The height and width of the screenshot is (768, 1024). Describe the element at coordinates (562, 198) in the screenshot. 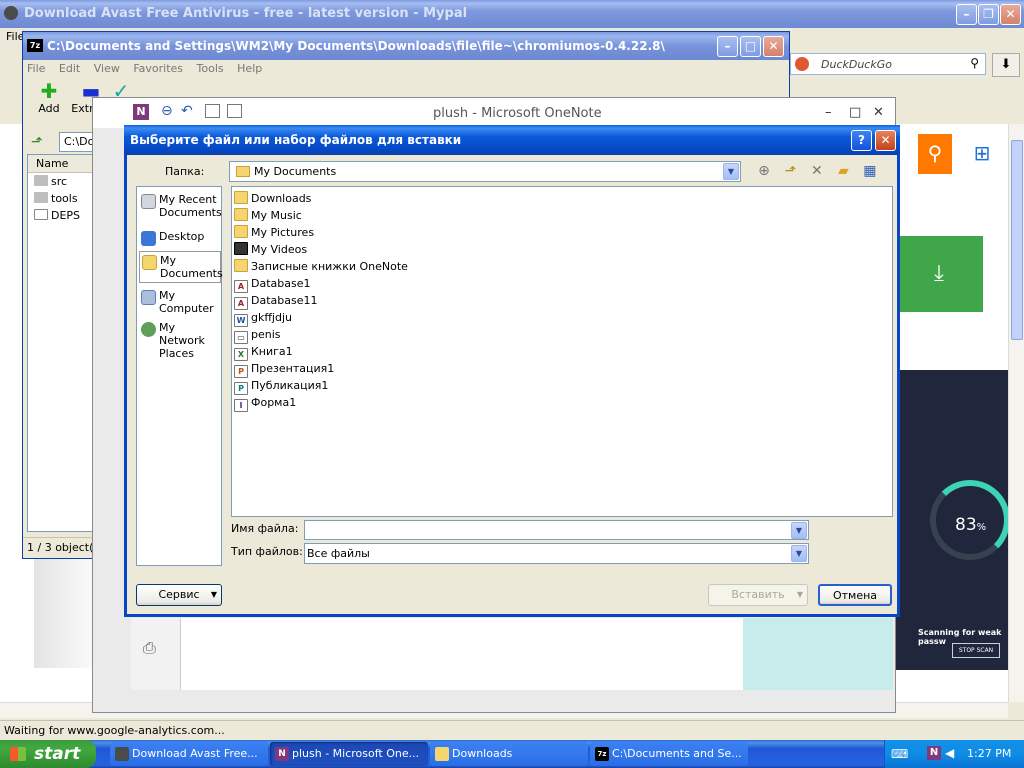

I see `list-item: Downloads` at that location.